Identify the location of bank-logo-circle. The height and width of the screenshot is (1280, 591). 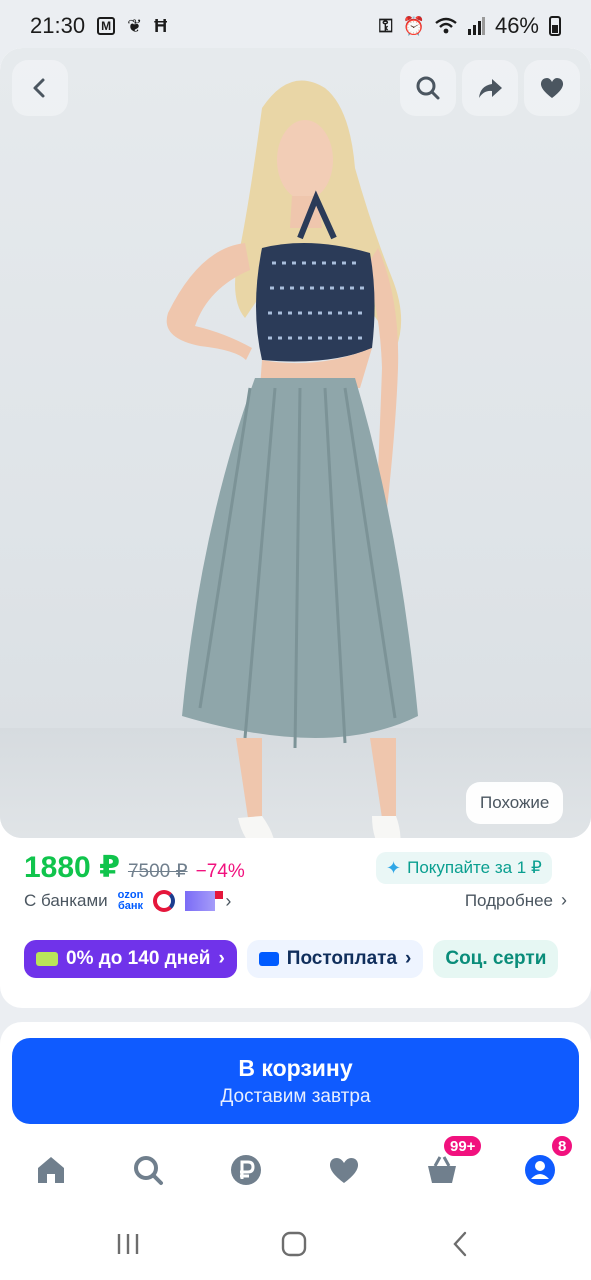
(164, 901).